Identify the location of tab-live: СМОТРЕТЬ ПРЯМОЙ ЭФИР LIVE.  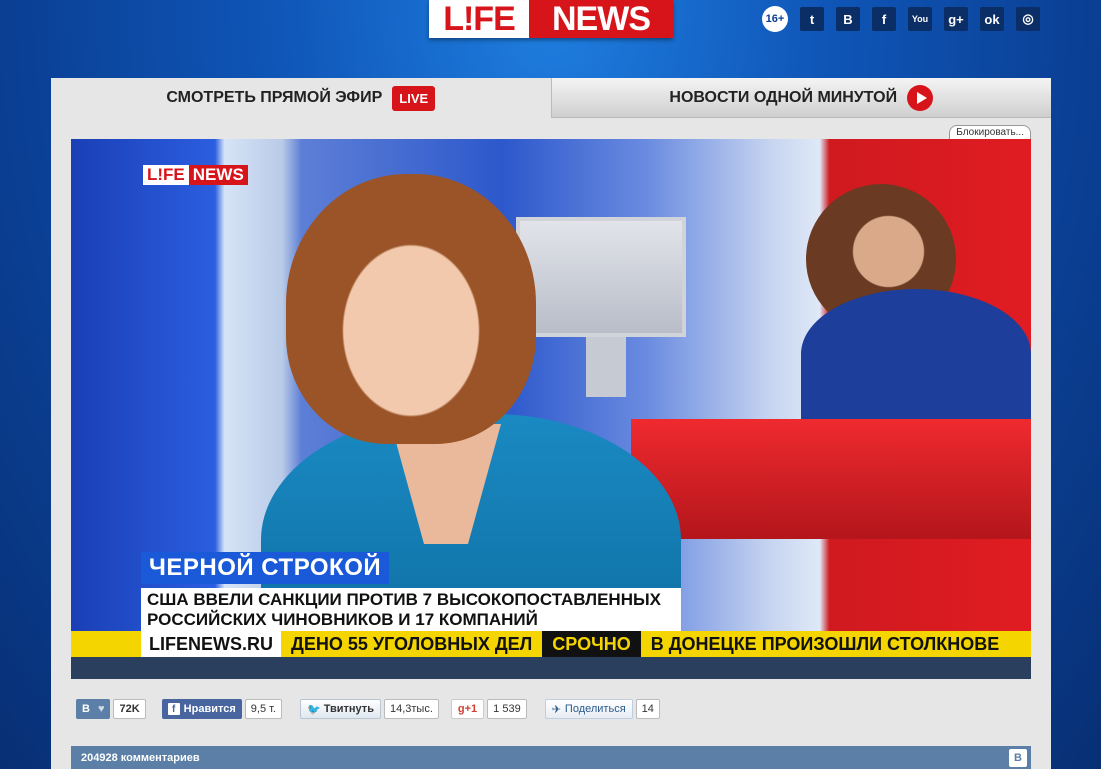
(301, 98).